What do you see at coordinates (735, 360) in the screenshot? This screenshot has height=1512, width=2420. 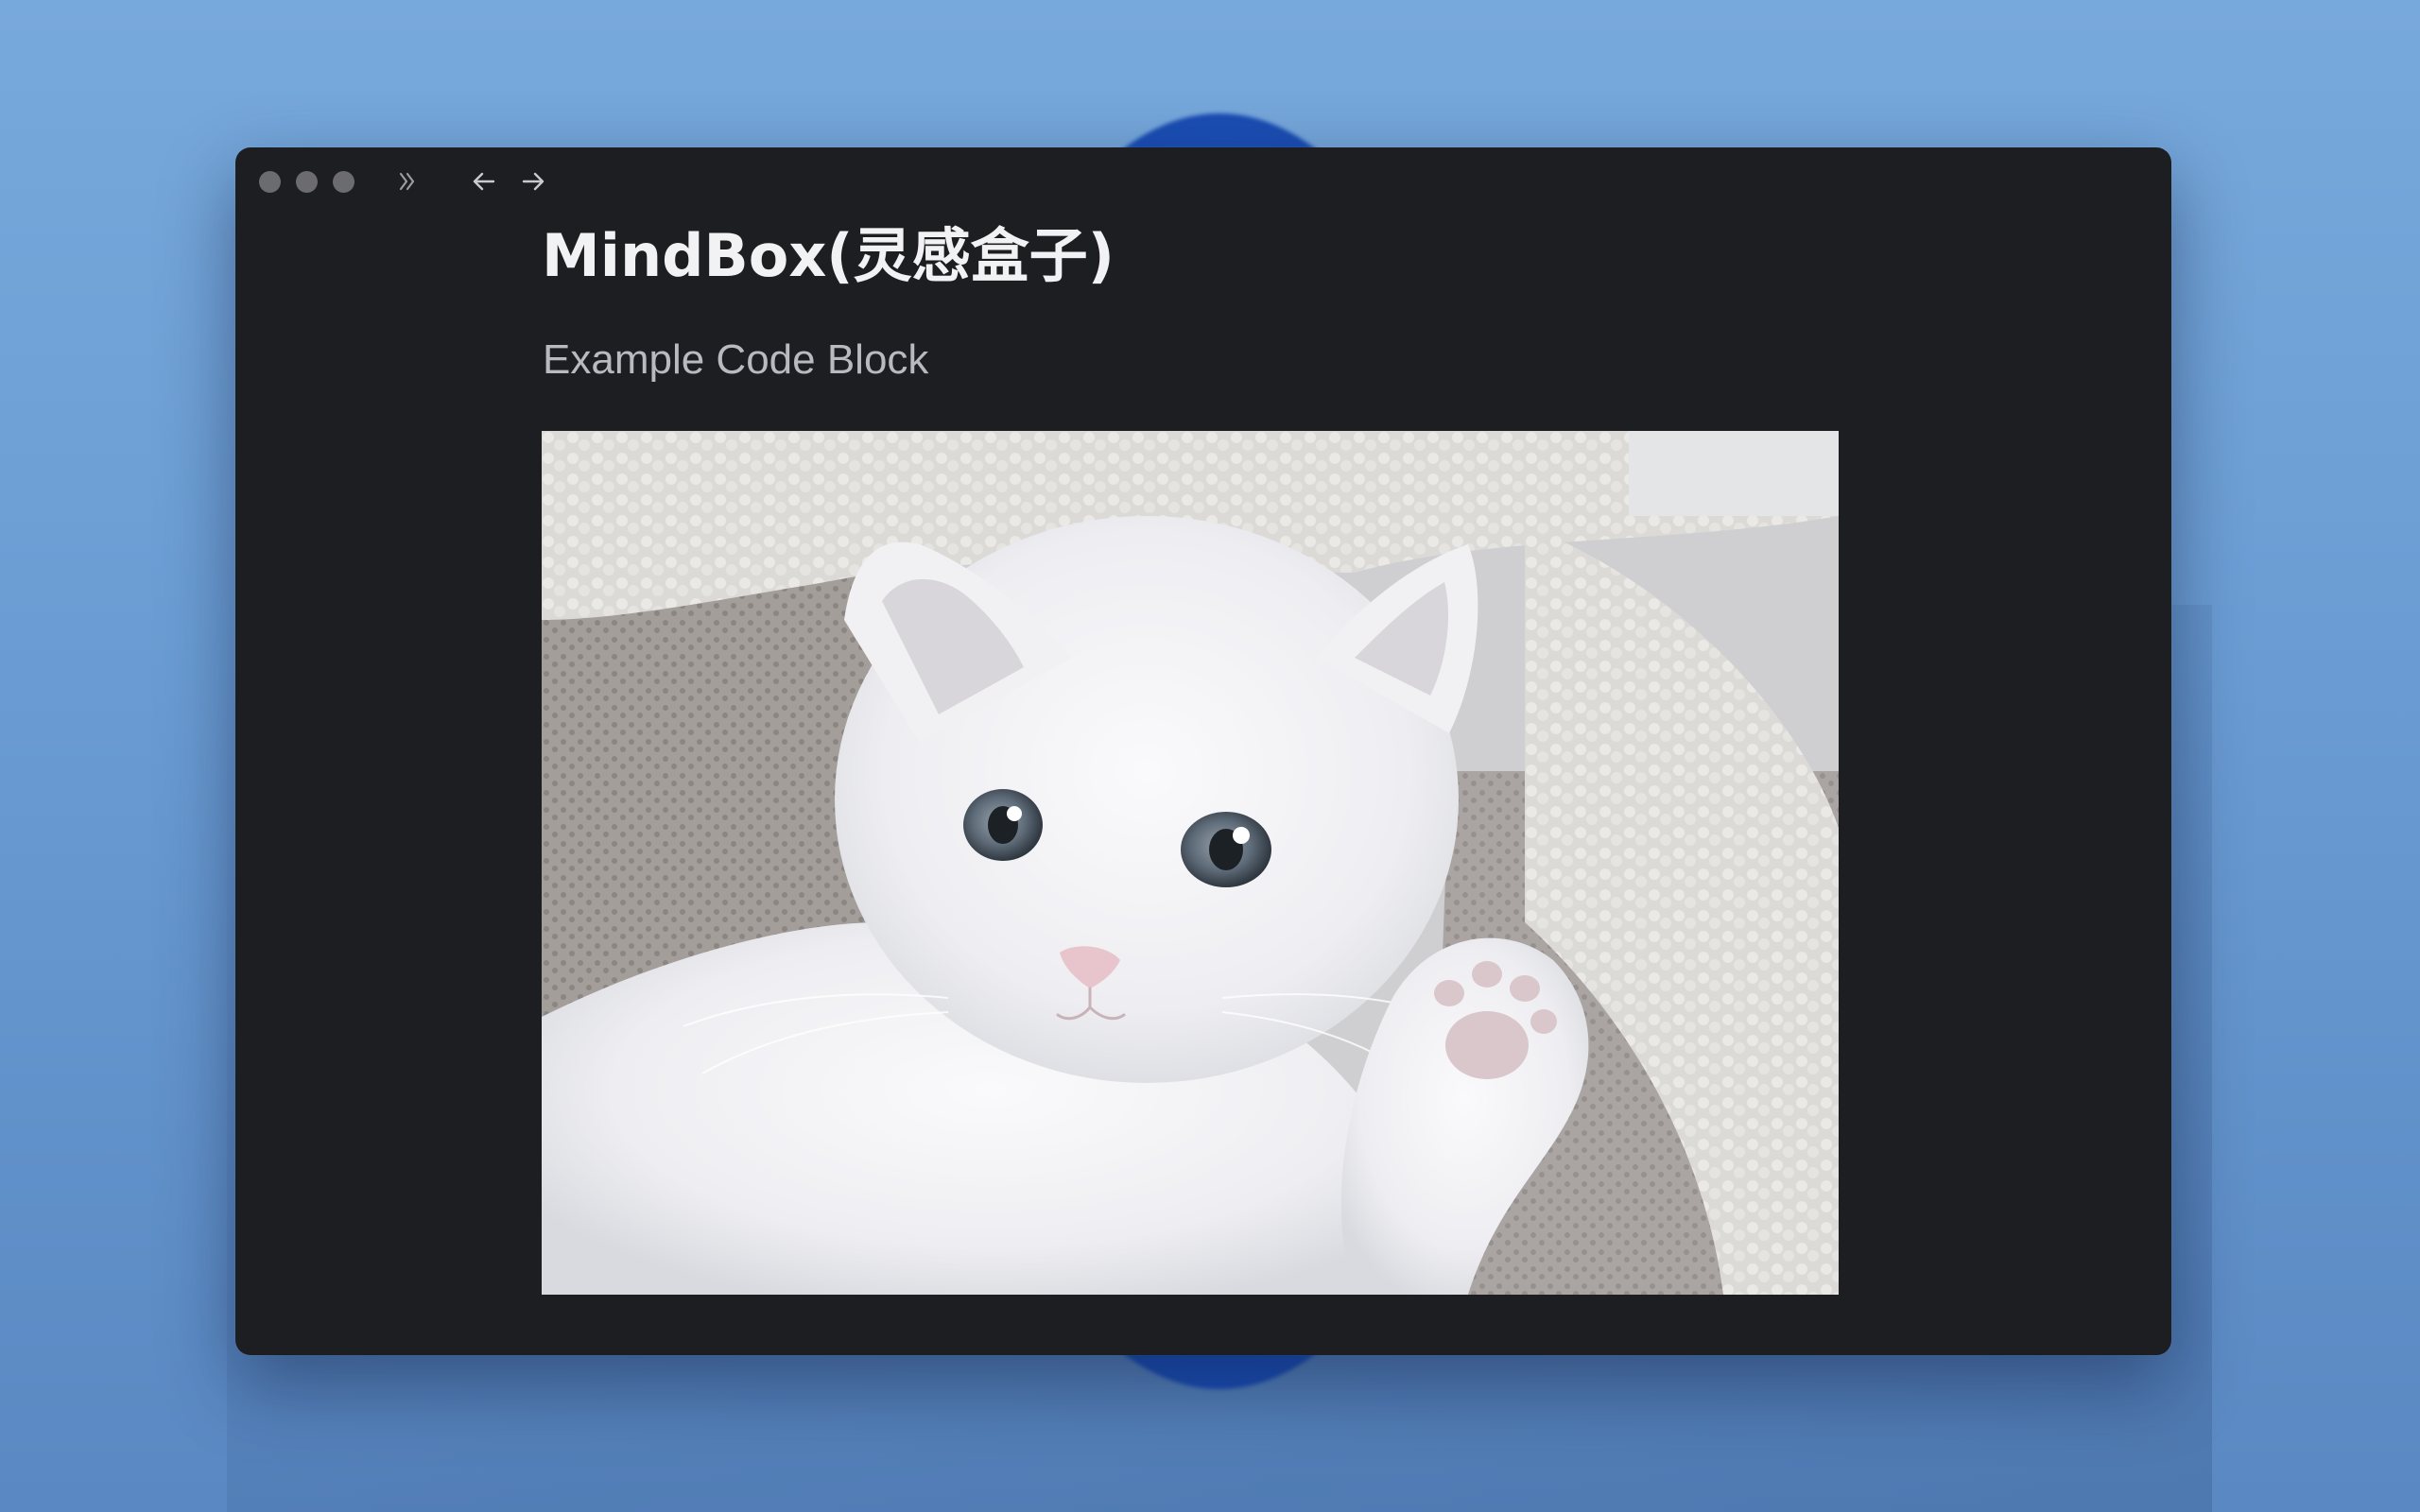 I see `block-heading: Example Code Block` at bounding box center [735, 360].